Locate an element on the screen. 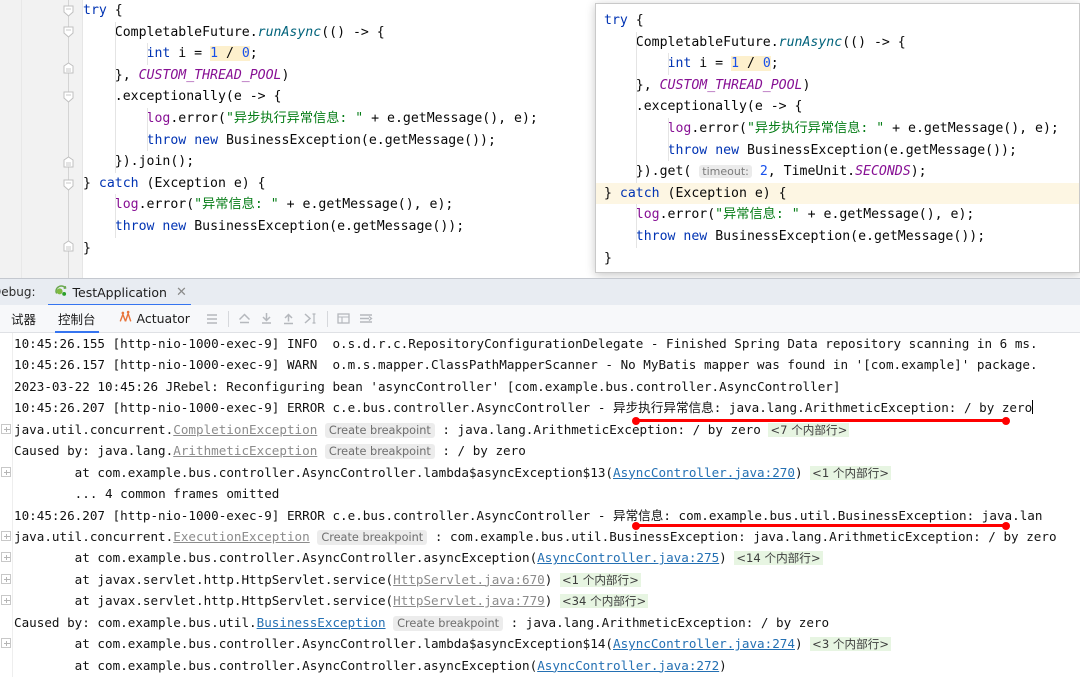 This screenshot has height=677, width=1080. tab-debugger: 试器 is located at coordinates (23, 319).